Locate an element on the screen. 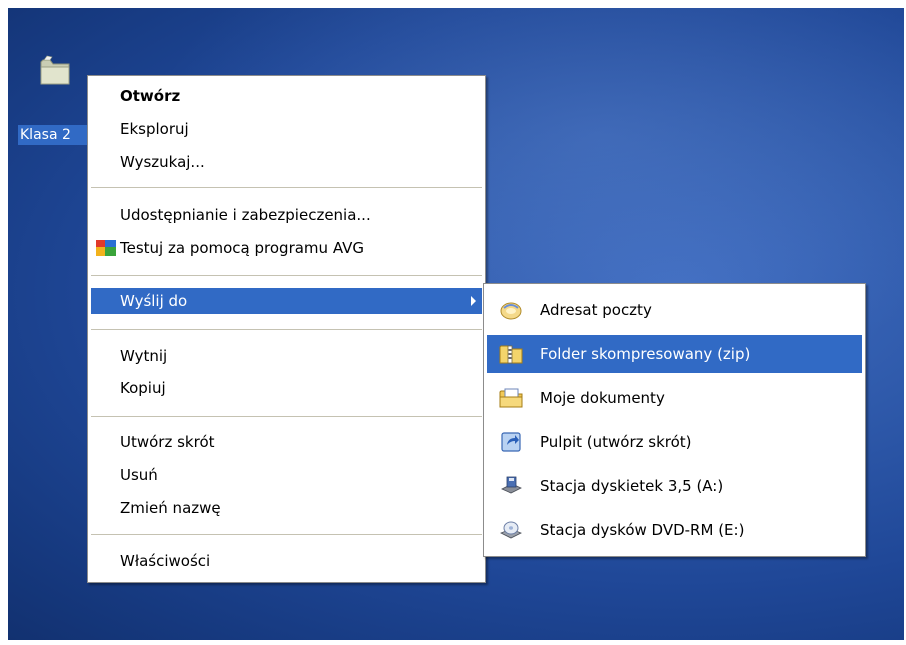  menu-item-create-shortcut: Utwórz skrót is located at coordinates (286, 442).